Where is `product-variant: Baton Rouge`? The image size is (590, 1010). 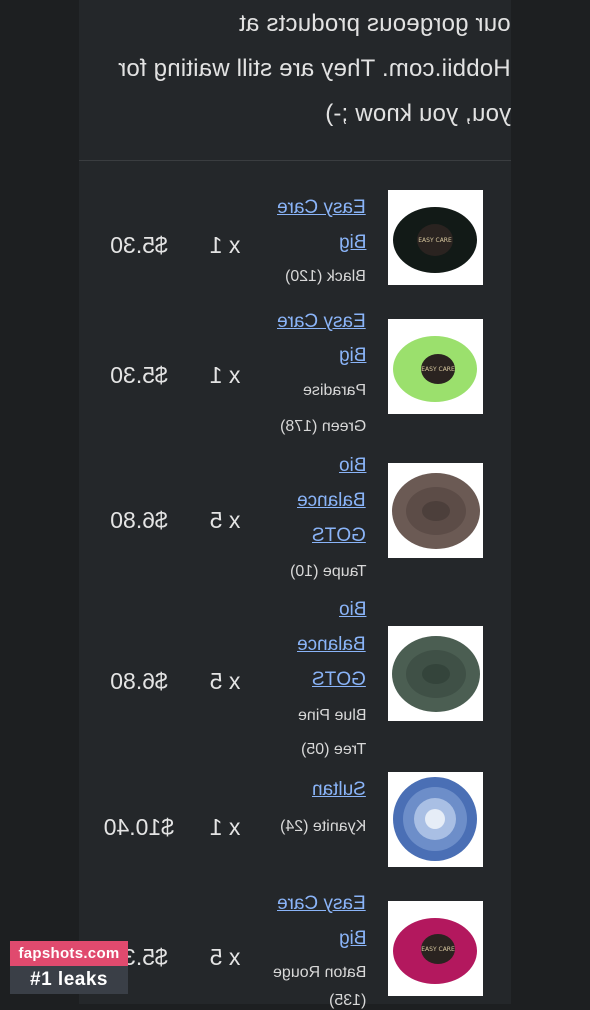
product-variant: Baton Rouge is located at coordinates (319, 972).